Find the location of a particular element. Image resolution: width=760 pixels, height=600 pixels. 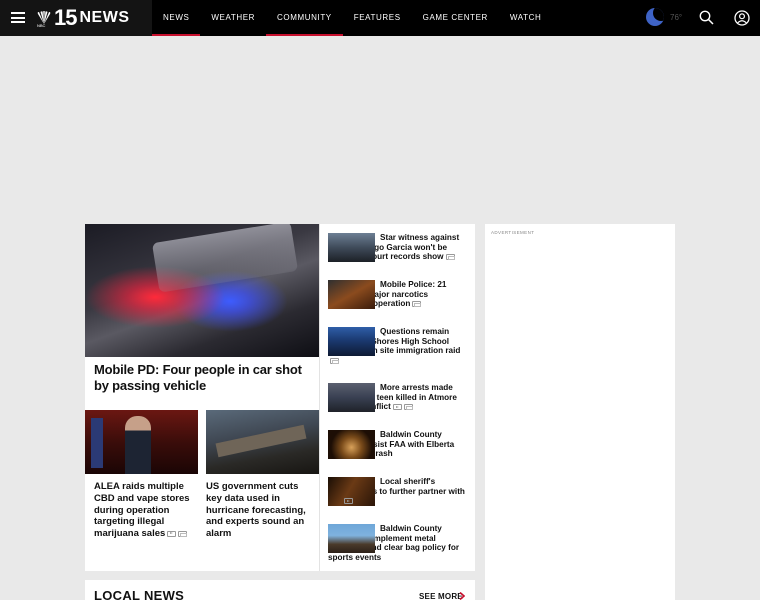

brand-area: 15 NEWS NBC is located at coordinates (76, 18).